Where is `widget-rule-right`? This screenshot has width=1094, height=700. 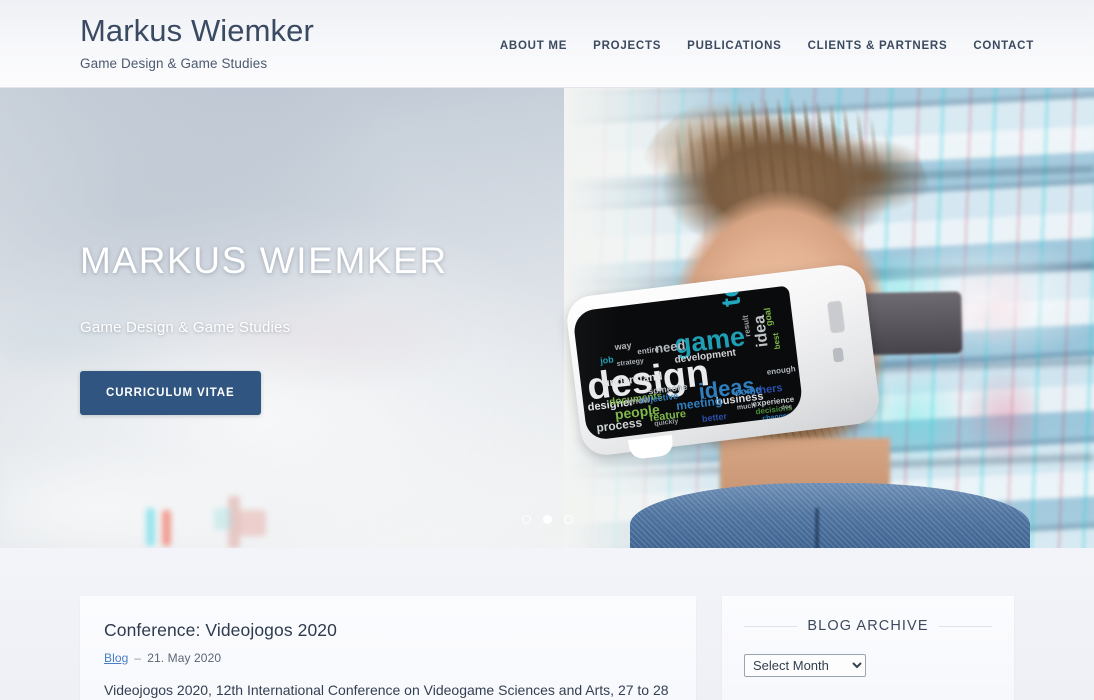
widget-rule-right is located at coordinates (965, 626).